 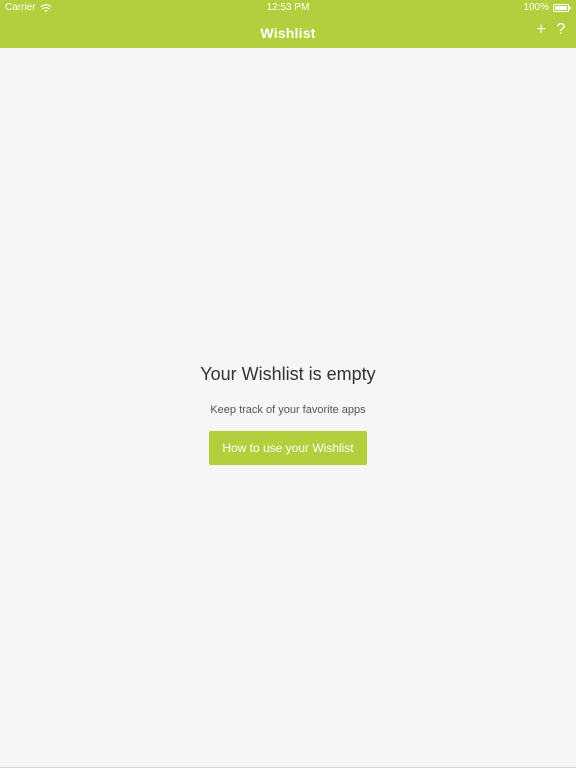 I want to click on battery-icon, so click(x=562, y=8).